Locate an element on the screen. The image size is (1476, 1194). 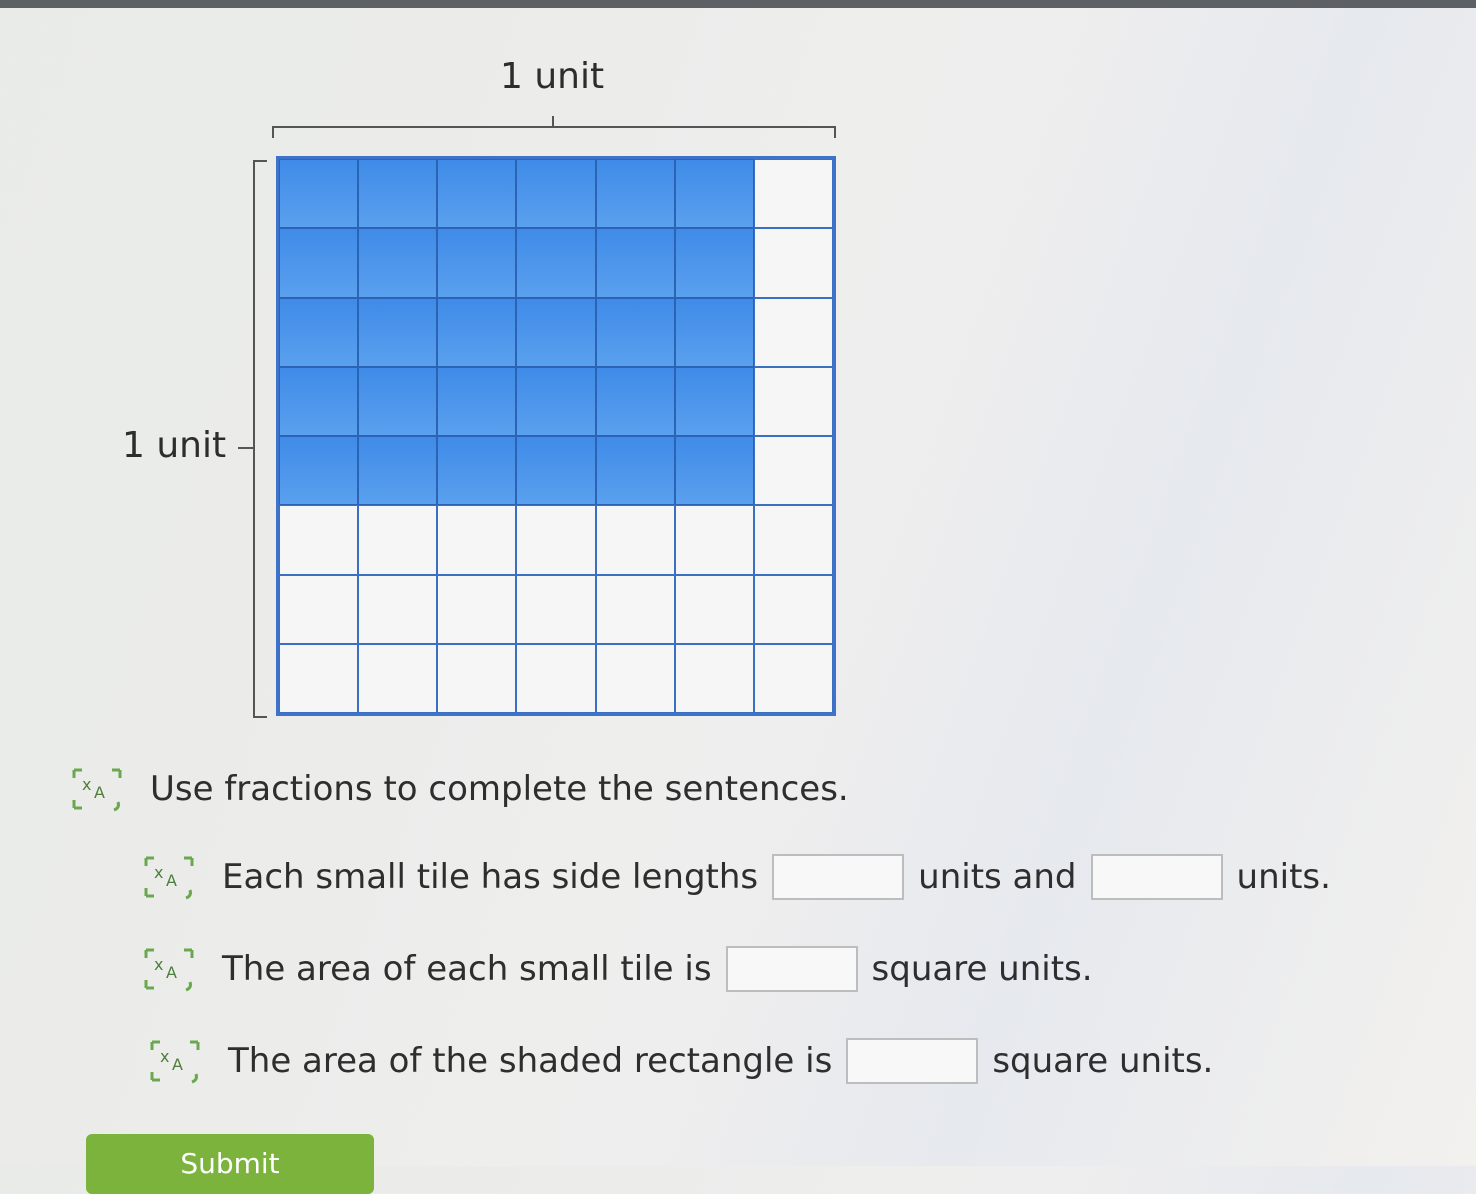
submit-button: Submit is located at coordinates (230, 1164).